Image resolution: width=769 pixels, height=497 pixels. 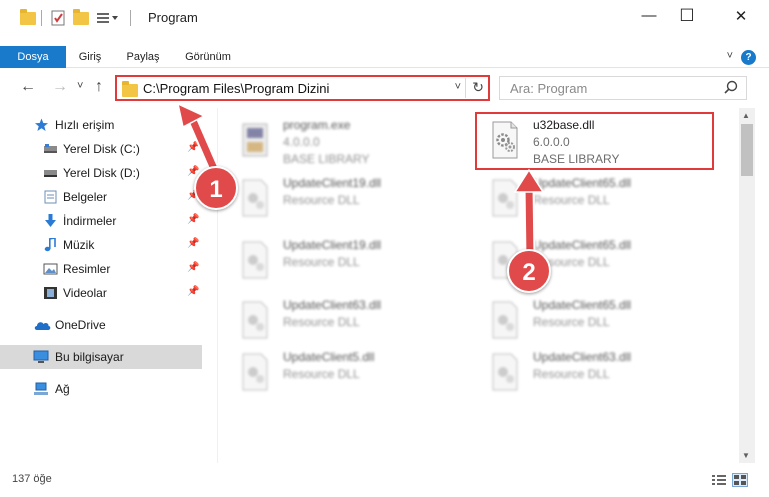 I want to click on step-badge-2: 2, so click(x=529, y=271).